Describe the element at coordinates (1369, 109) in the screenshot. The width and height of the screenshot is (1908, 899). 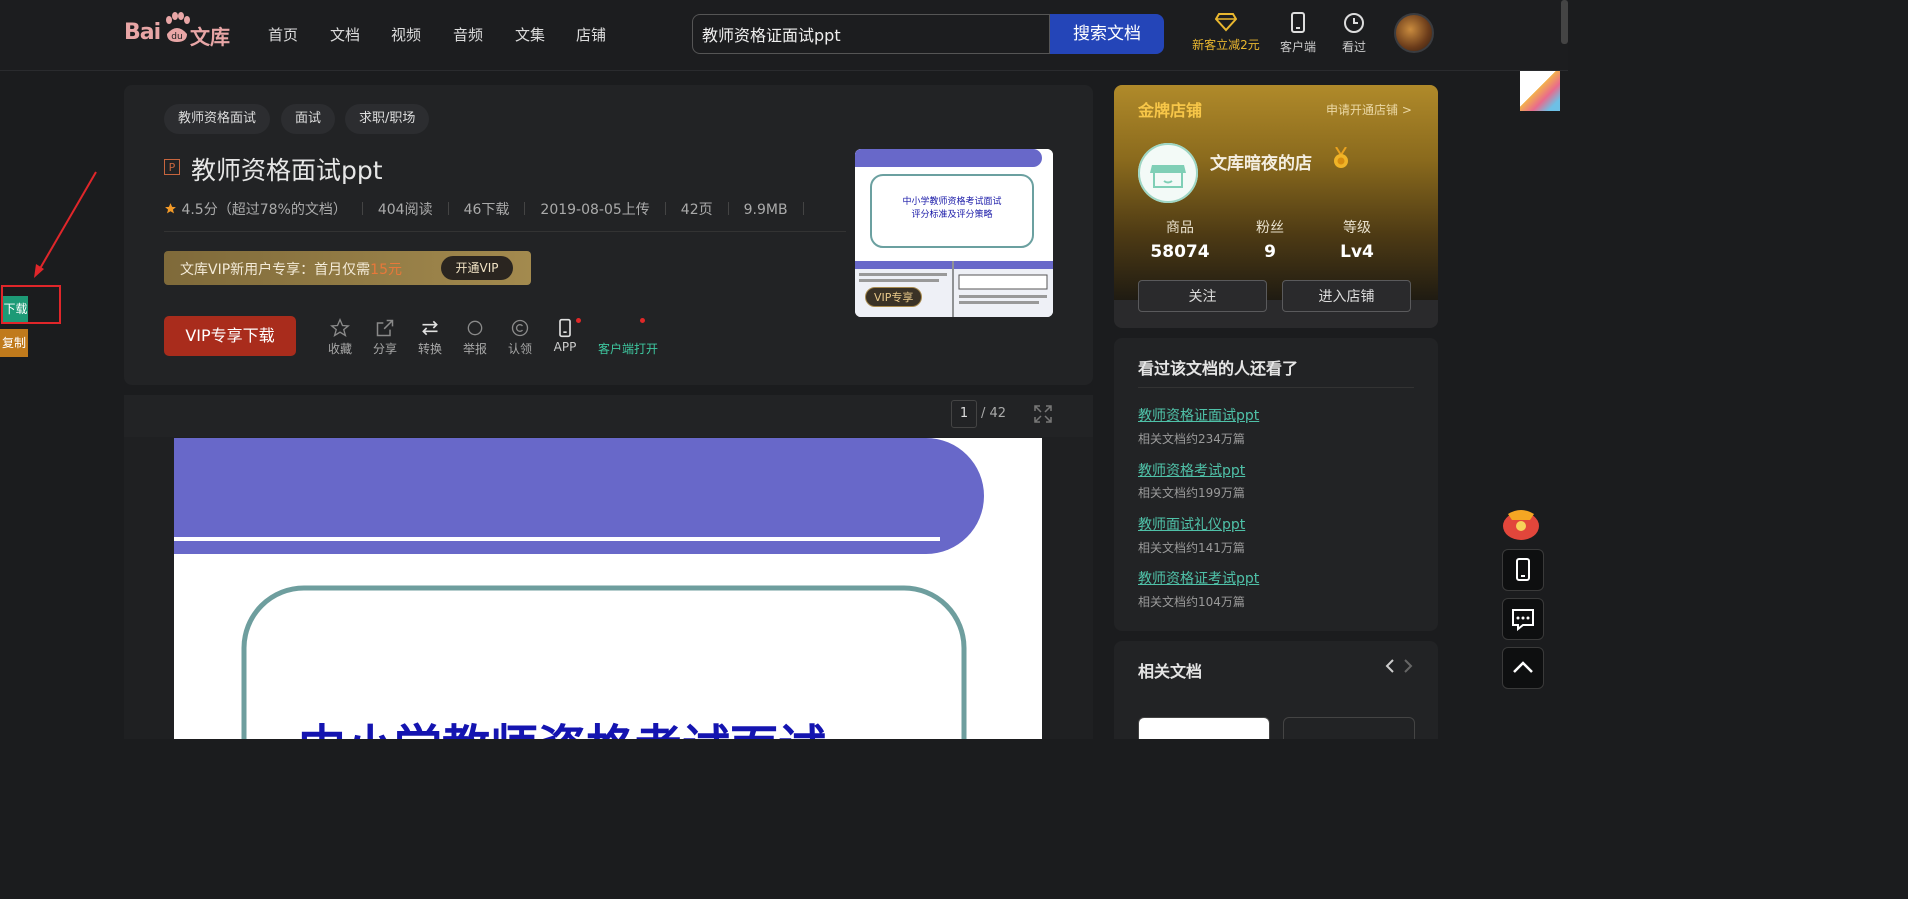
I see `apply-shop-link: 申请开通店铺 >` at that location.